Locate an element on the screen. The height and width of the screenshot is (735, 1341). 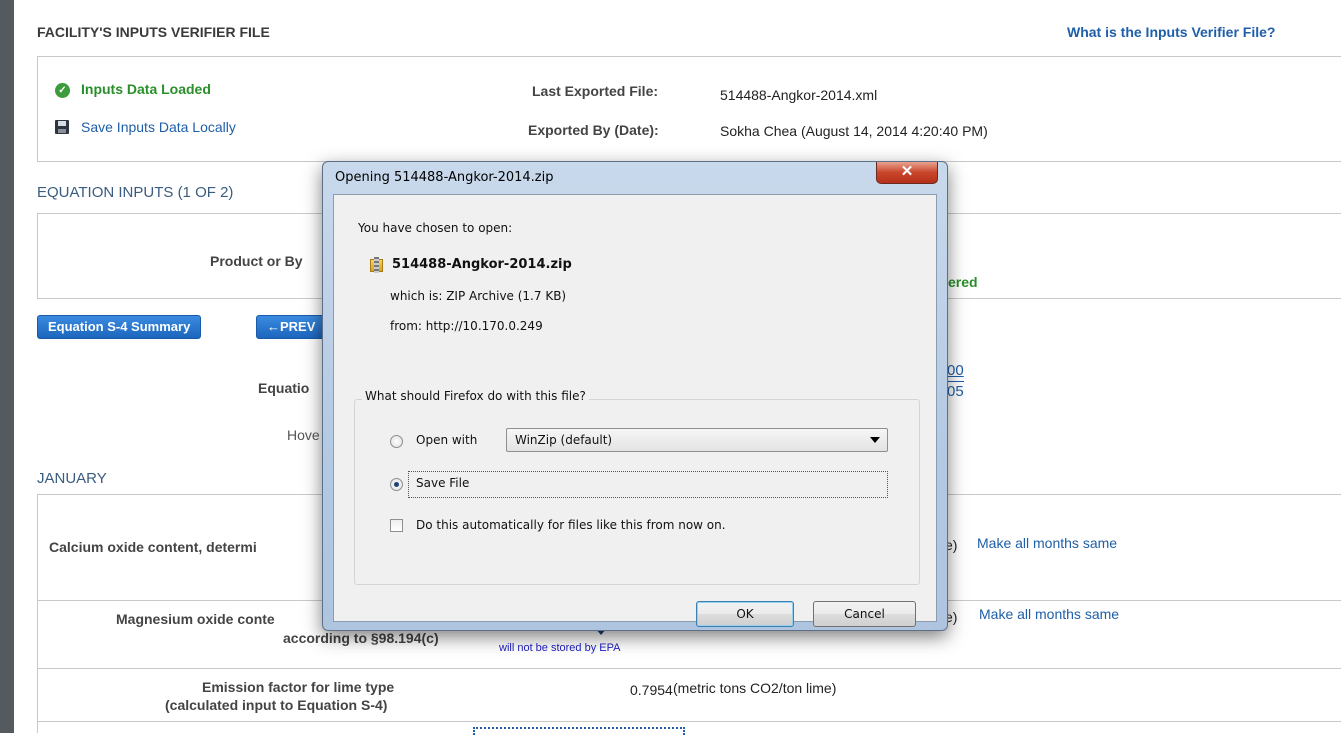
cancel-button: Cancel is located at coordinates (864, 614).